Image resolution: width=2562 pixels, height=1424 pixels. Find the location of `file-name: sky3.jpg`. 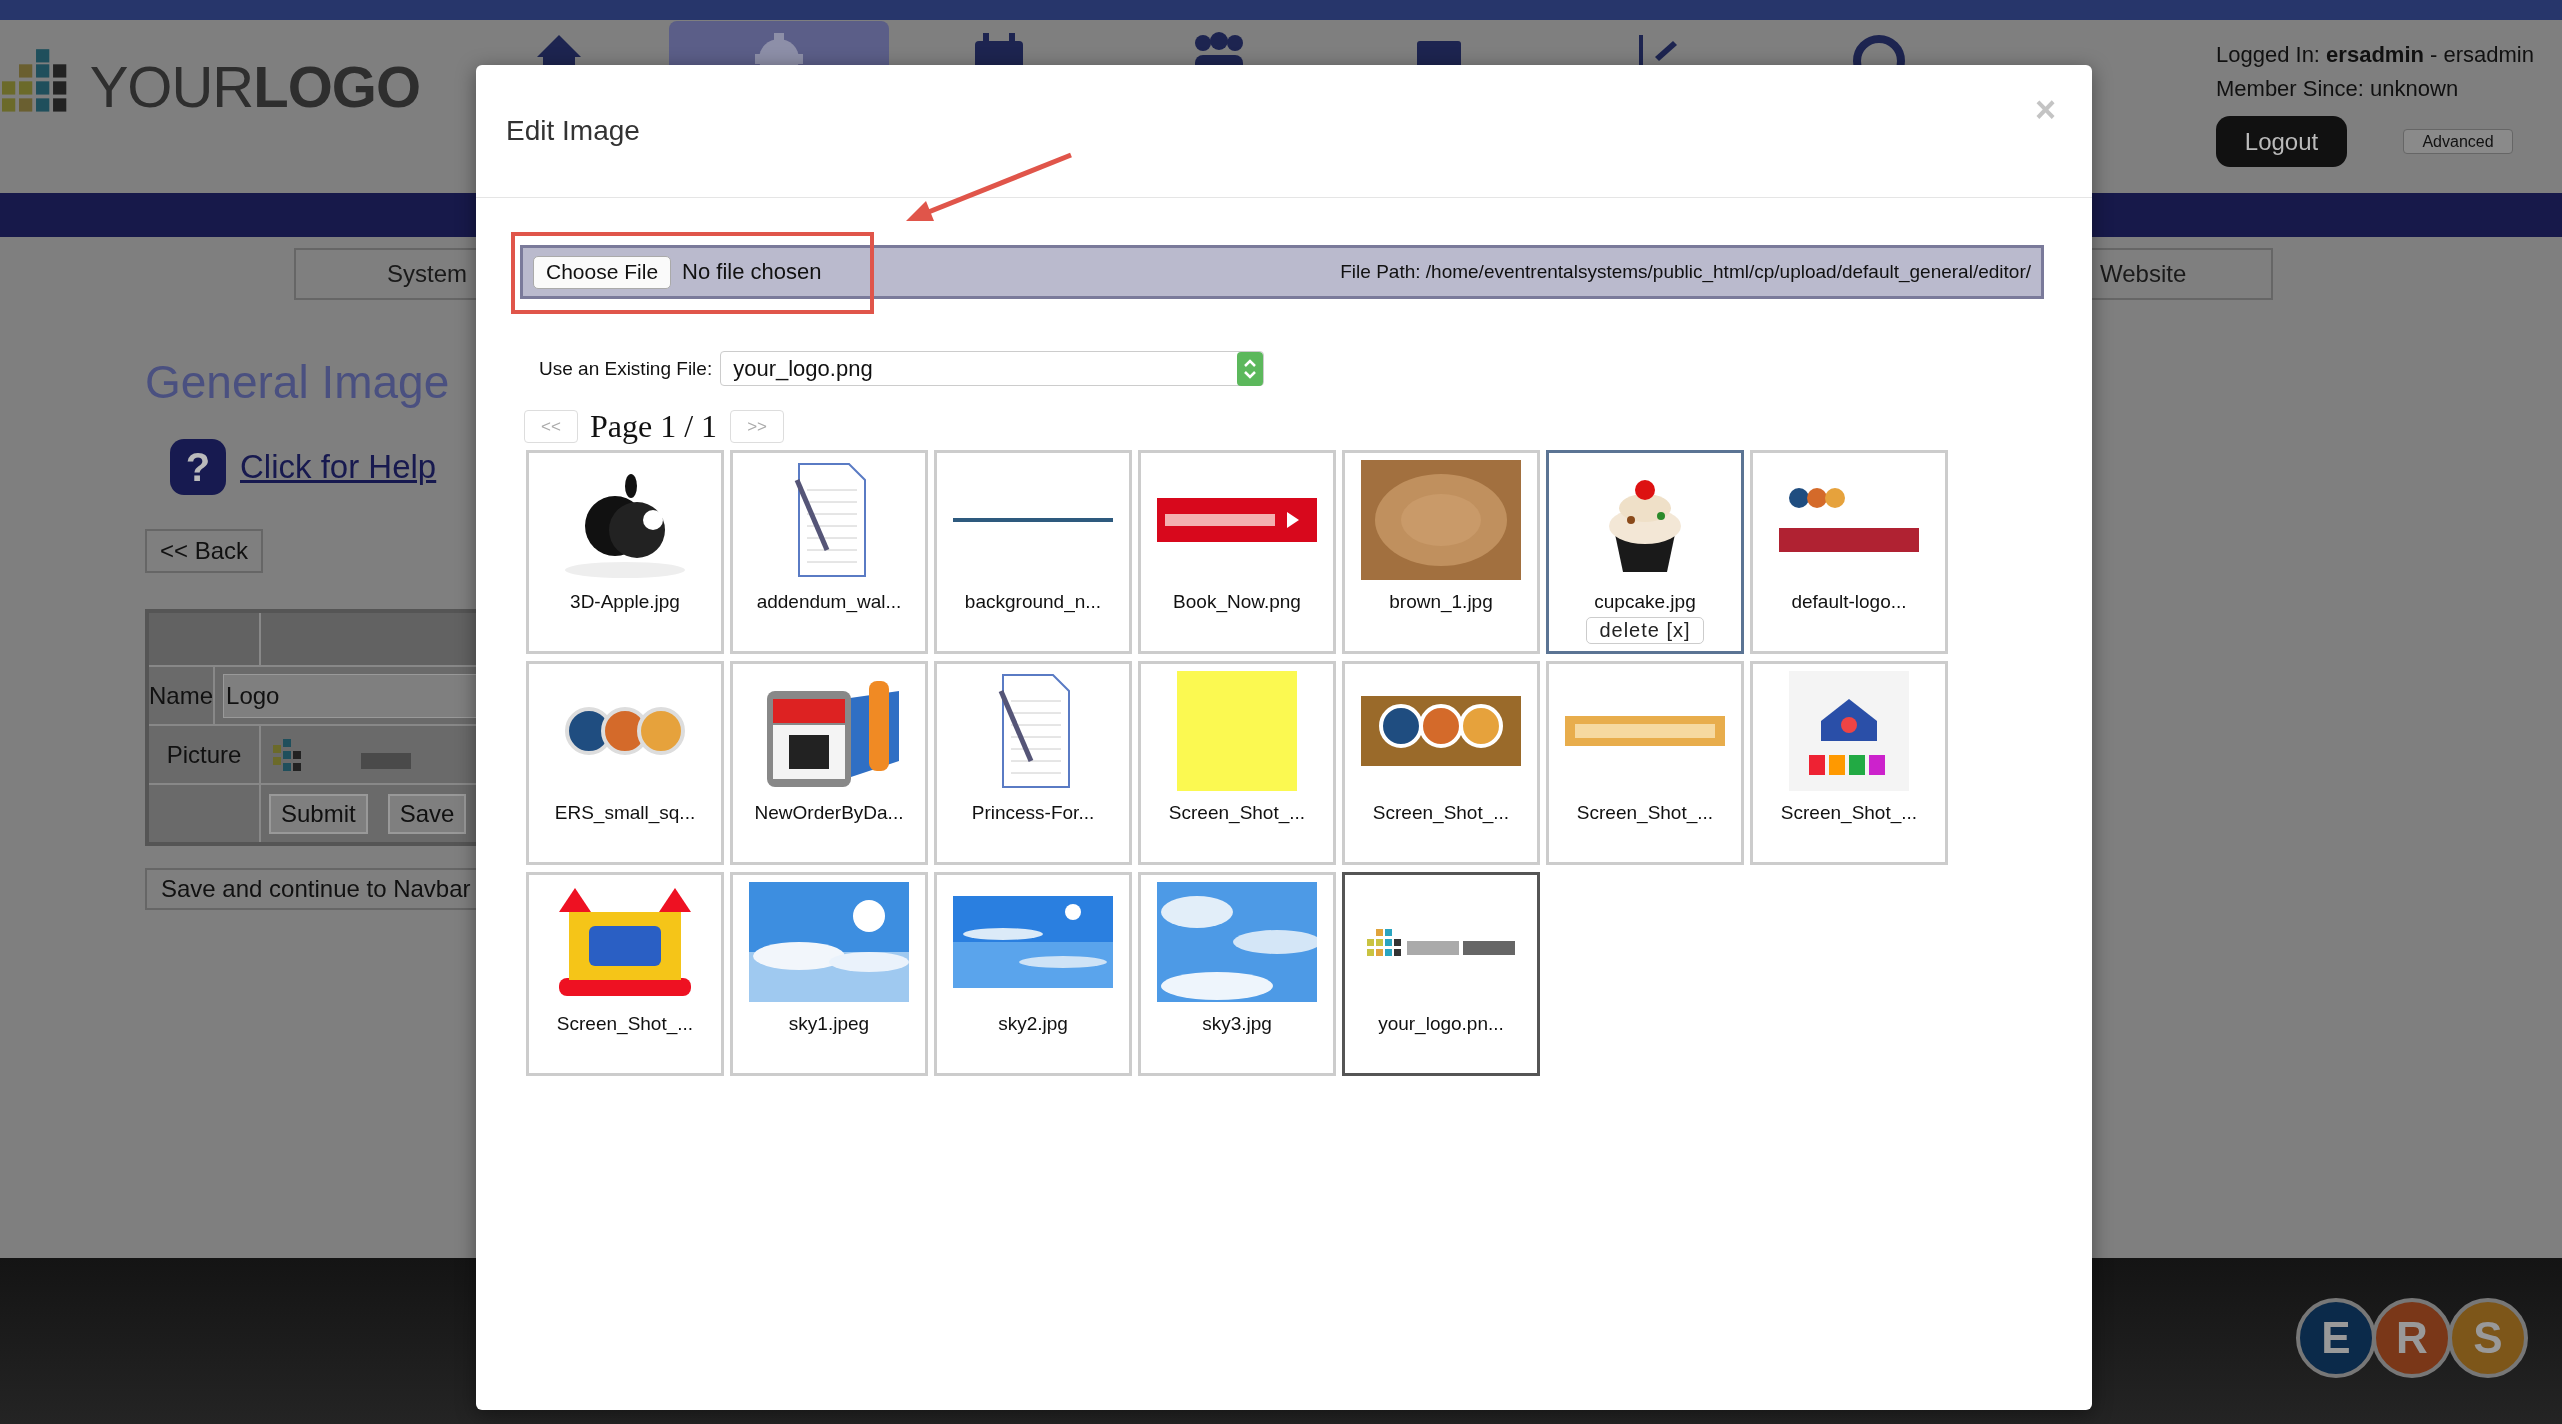

file-name: sky3.jpg is located at coordinates (1237, 1024).